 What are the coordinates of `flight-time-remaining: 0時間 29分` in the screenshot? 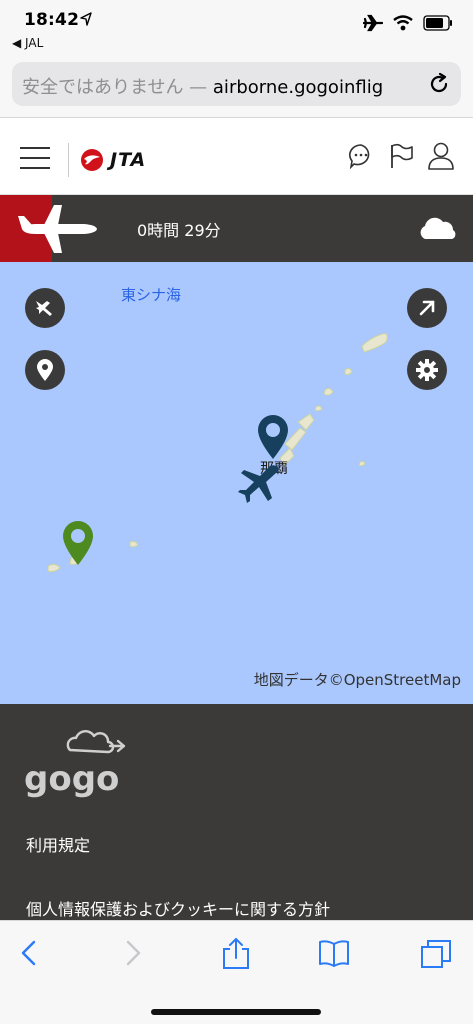 It's located at (179, 230).